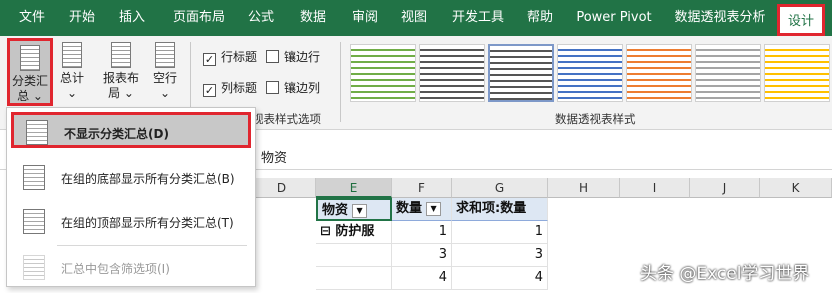 This screenshot has height=293, width=832. What do you see at coordinates (152, 245) in the screenshot?
I see `menu-separator` at bounding box center [152, 245].